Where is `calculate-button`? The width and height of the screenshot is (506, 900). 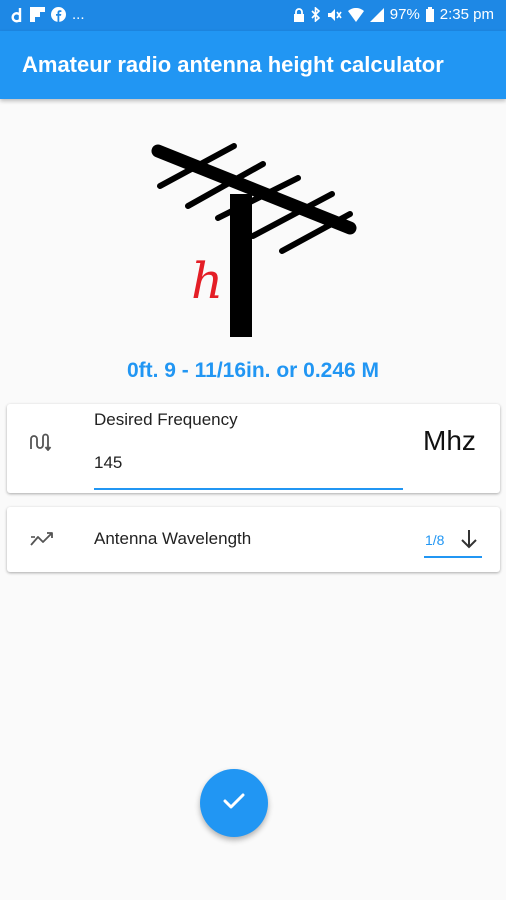 calculate-button is located at coordinates (234, 803).